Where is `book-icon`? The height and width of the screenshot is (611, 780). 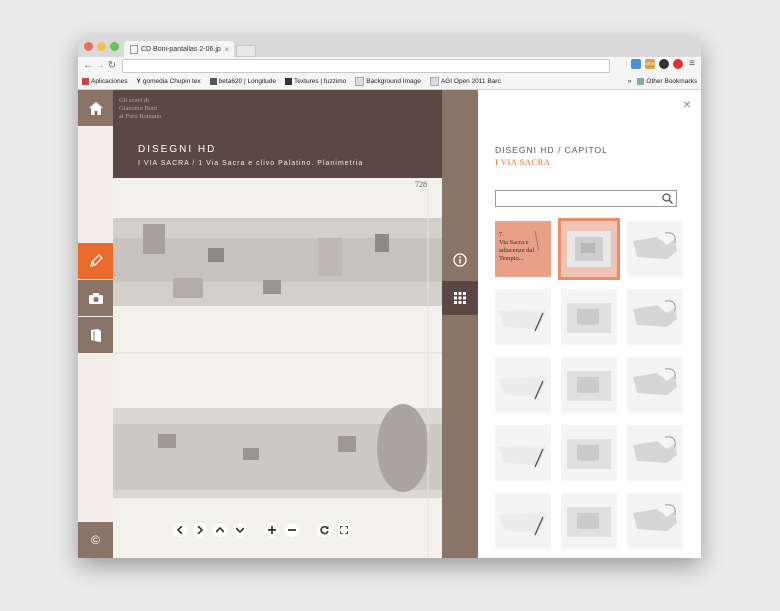
book-icon is located at coordinates (95, 335).